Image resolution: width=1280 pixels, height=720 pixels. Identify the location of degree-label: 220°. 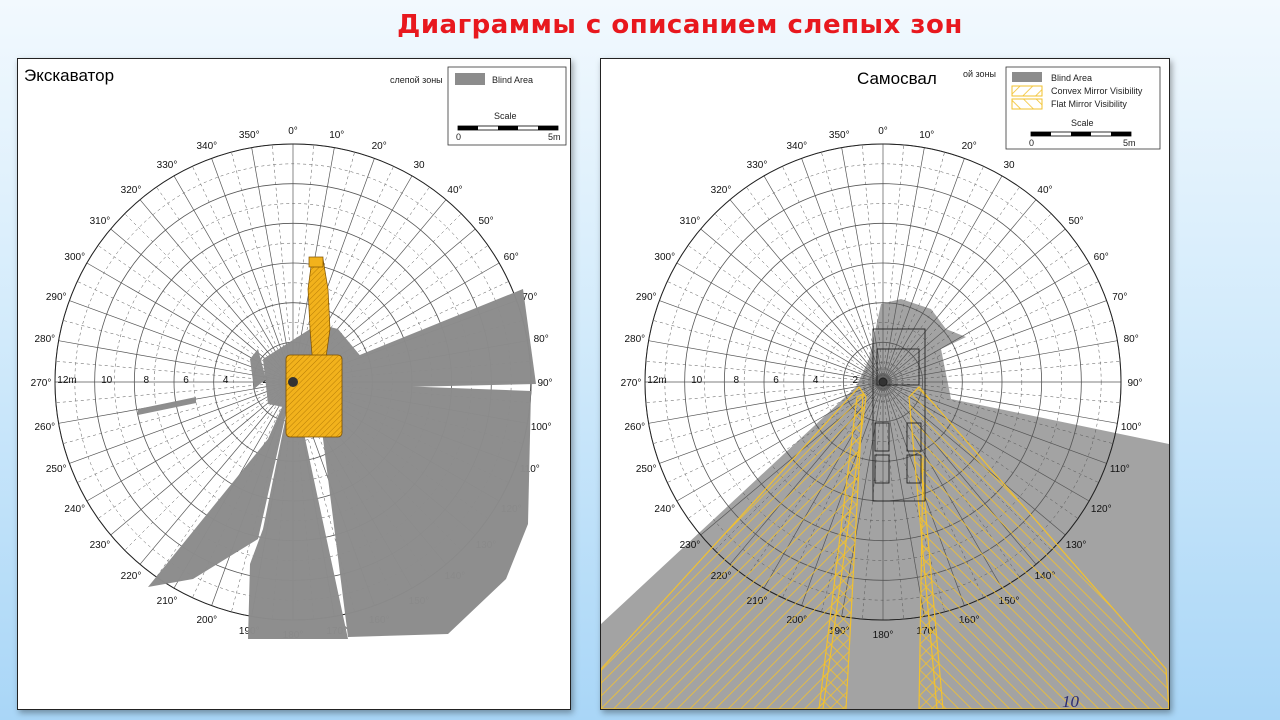
(131, 576).